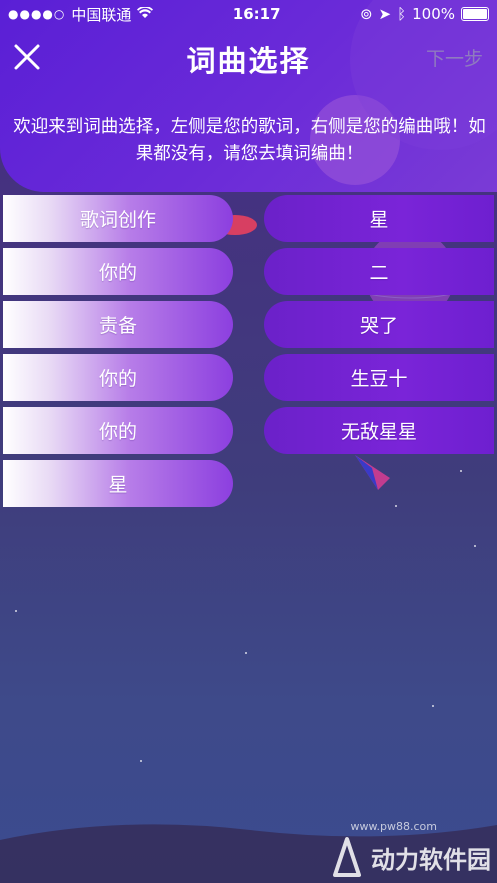  I want to click on music-label: 生豆十, so click(379, 379).